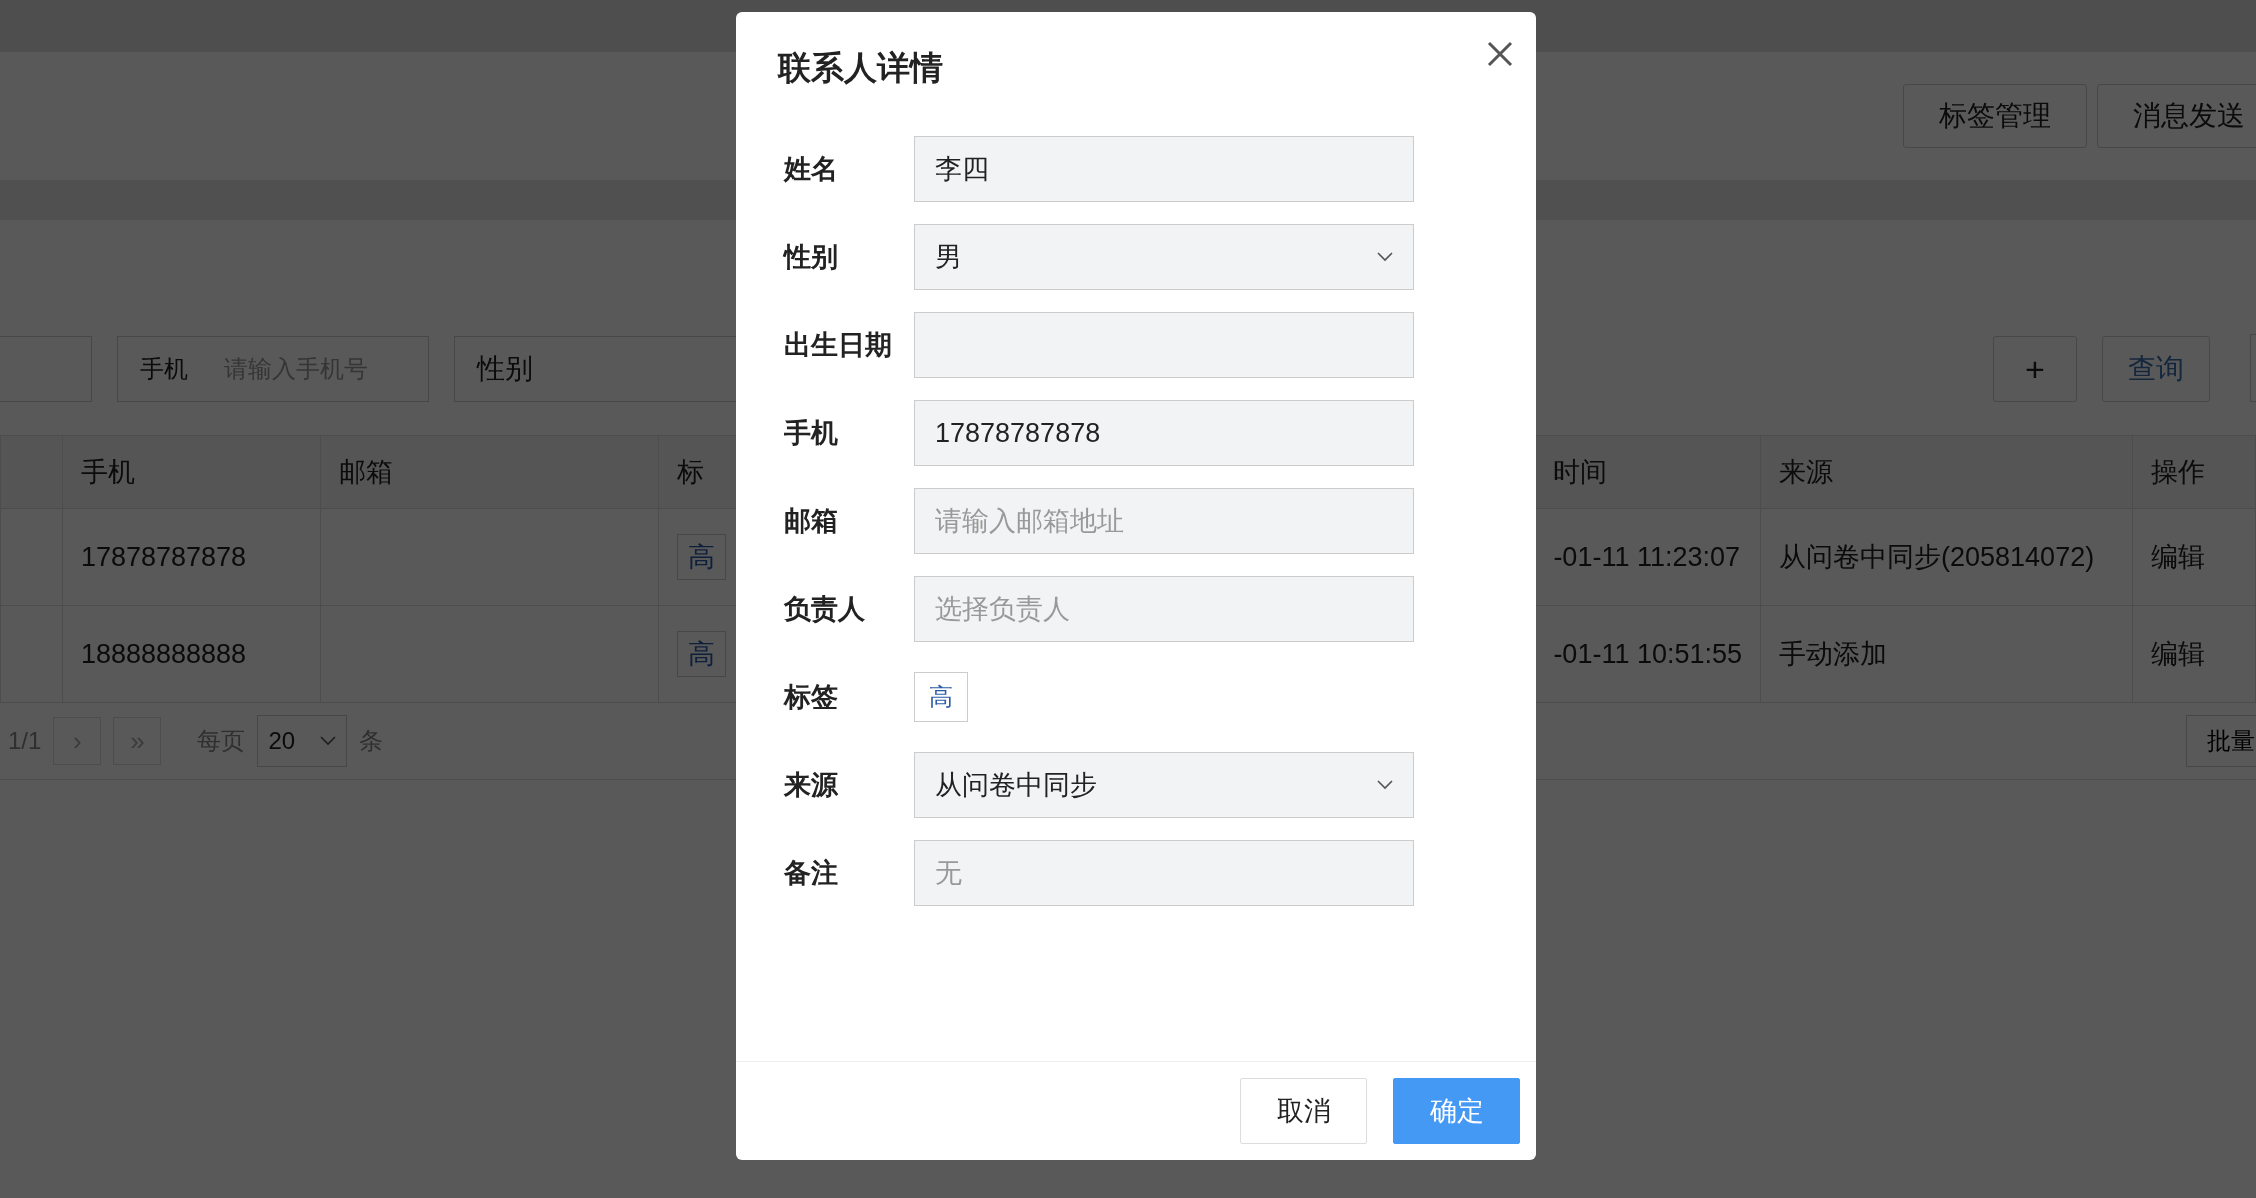  What do you see at coordinates (2194, 472) in the screenshot?
I see `column-header: 操作` at bounding box center [2194, 472].